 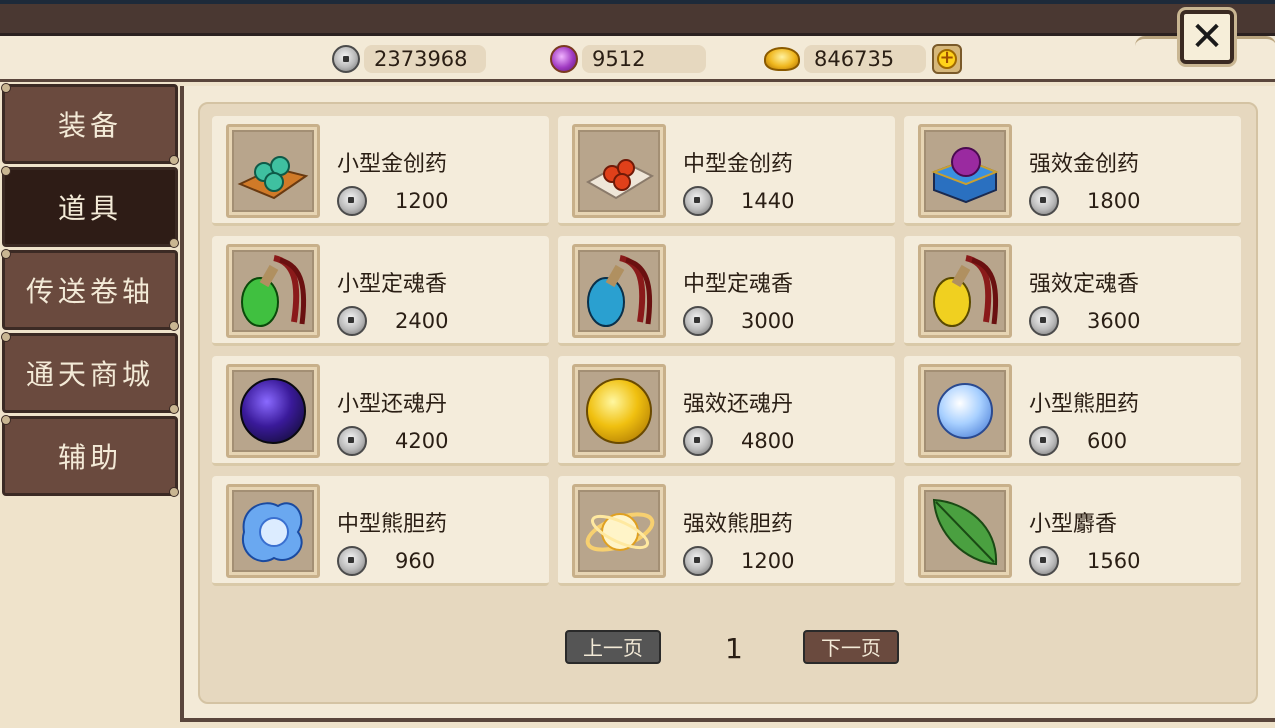 What do you see at coordinates (1084, 561) in the screenshot?
I see `item-price: 1560` at bounding box center [1084, 561].